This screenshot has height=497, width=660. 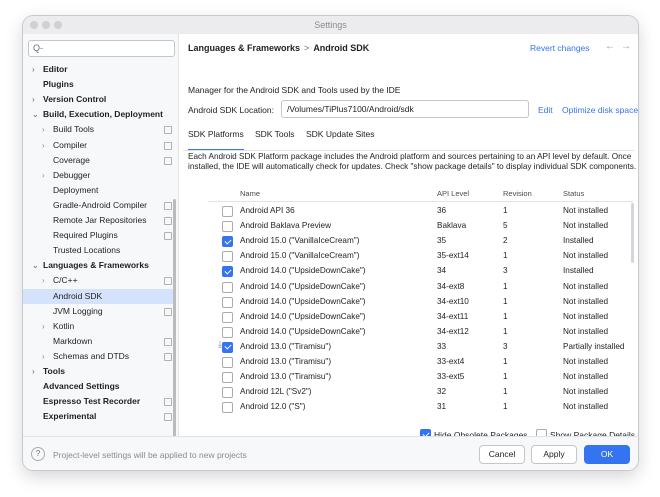 I want to click on sidebar-item-trusted-locations: Trusted Locations, so click(x=98, y=250).